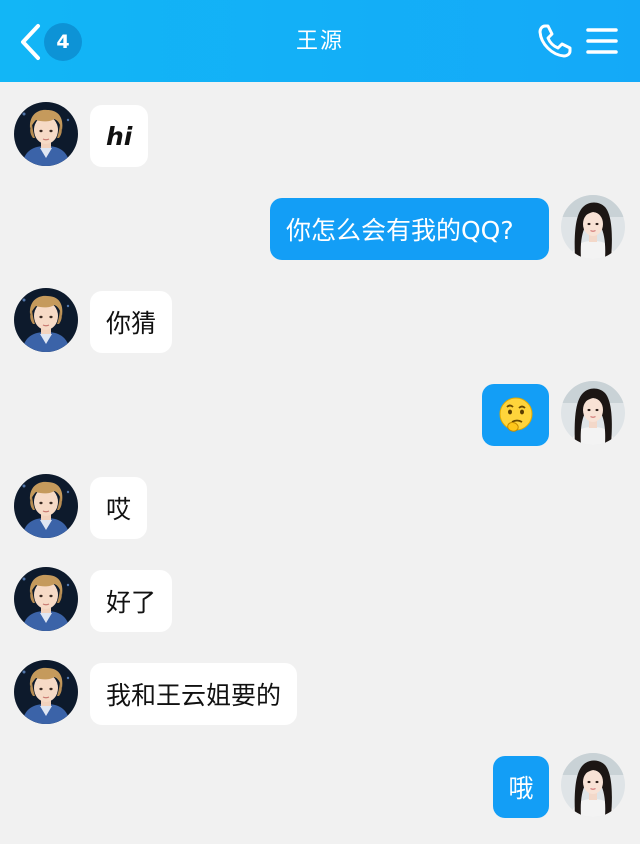  Describe the element at coordinates (30, 42) in the screenshot. I see `chevron-left-icon` at that location.